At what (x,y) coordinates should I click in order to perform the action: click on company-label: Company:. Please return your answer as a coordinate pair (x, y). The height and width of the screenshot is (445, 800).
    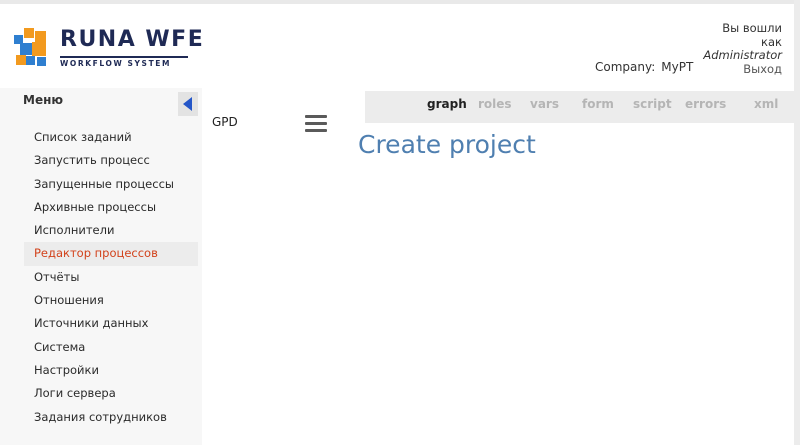
    Looking at the image, I should click on (625, 67).